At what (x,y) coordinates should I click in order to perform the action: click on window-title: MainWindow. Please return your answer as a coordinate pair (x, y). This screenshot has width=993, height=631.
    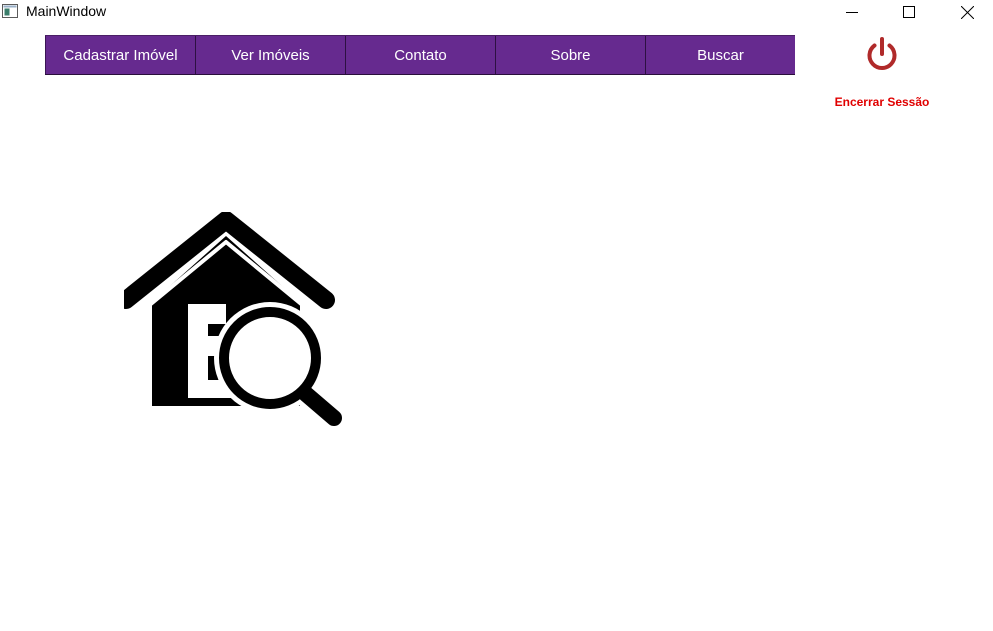
    Looking at the image, I should click on (66, 11).